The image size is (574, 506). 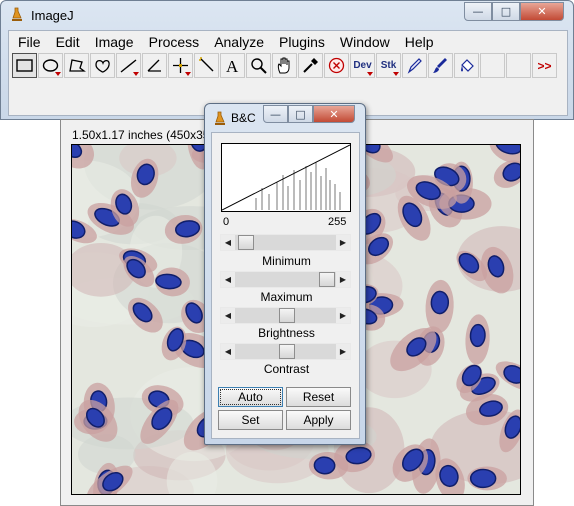 I want to click on dialog-title: B&C, so click(x=243, y=118).